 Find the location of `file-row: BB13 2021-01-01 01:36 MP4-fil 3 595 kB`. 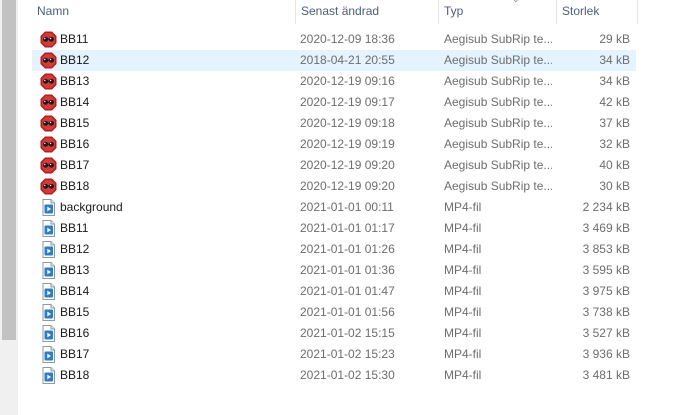

file-row: BB13 2021-01-01 01:36 MP4-fil 3 595 kB is located at coordinates (334, 270).